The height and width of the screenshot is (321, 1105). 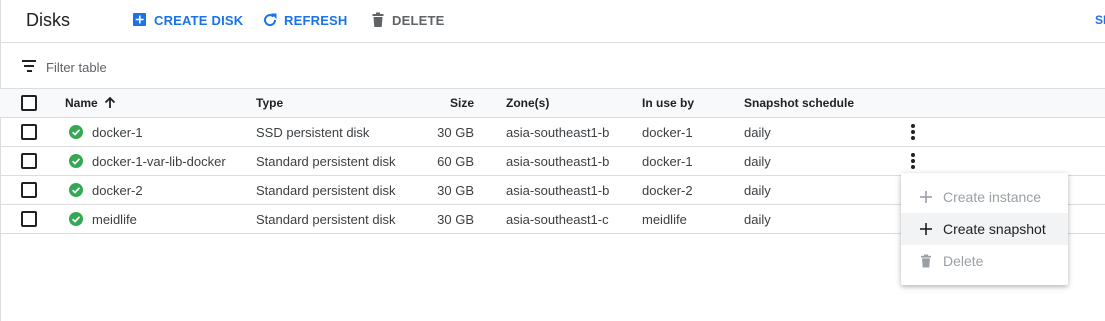 I want to click on column-header-in-use-by: In use by, so click(x=668, y=103).